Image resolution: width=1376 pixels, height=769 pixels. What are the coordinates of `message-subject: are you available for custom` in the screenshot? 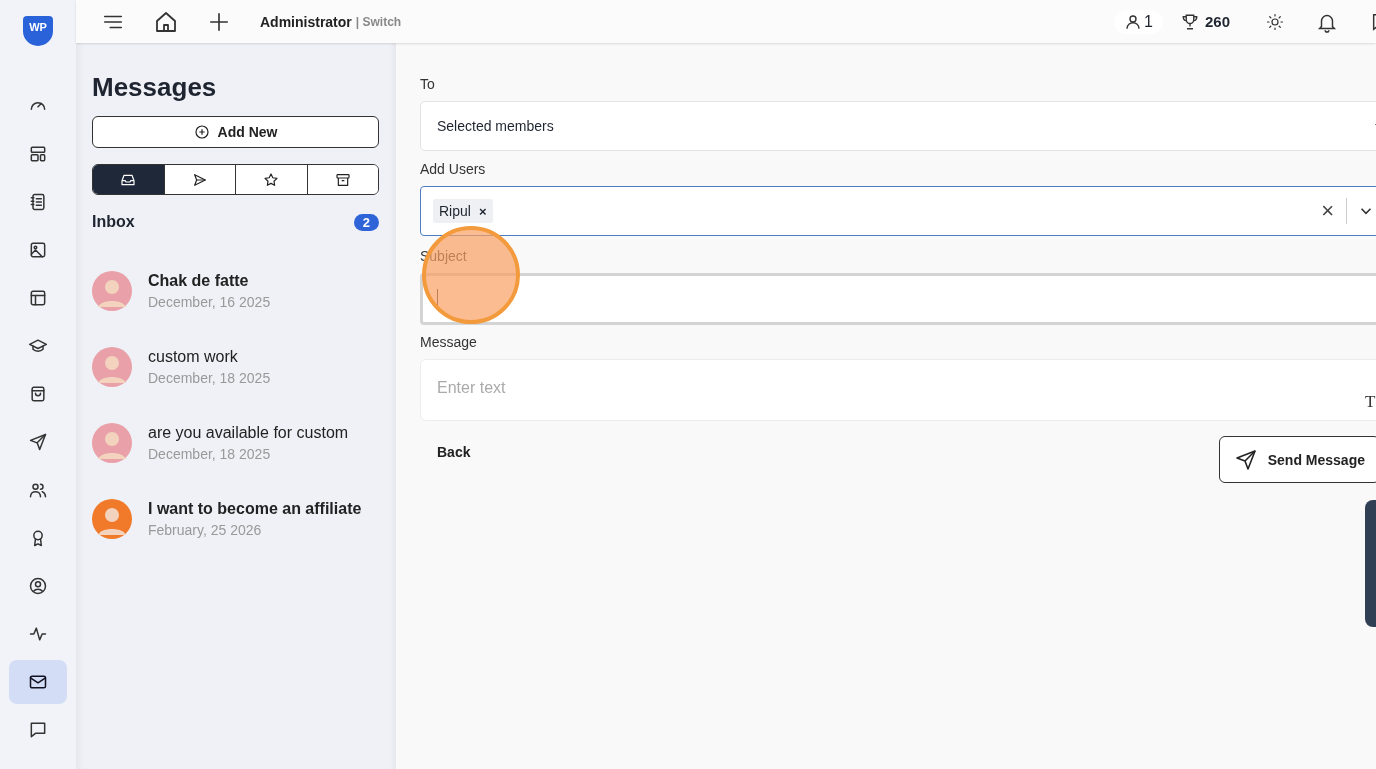 It's located at (248, 433).